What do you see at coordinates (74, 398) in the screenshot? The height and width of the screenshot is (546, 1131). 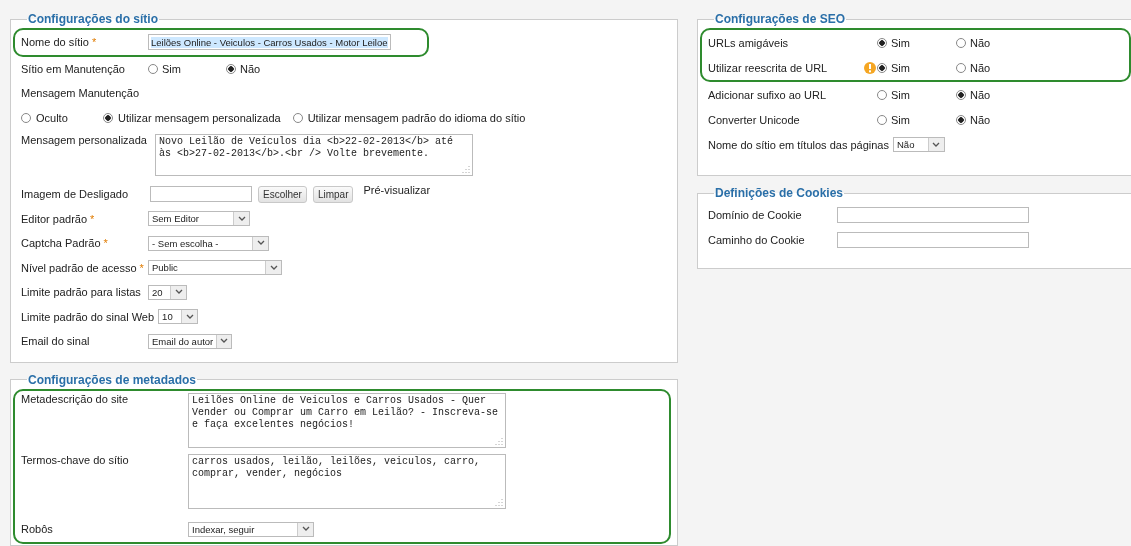 I see `field-label: Metadescrição do site` at bounding box center [74, 398].